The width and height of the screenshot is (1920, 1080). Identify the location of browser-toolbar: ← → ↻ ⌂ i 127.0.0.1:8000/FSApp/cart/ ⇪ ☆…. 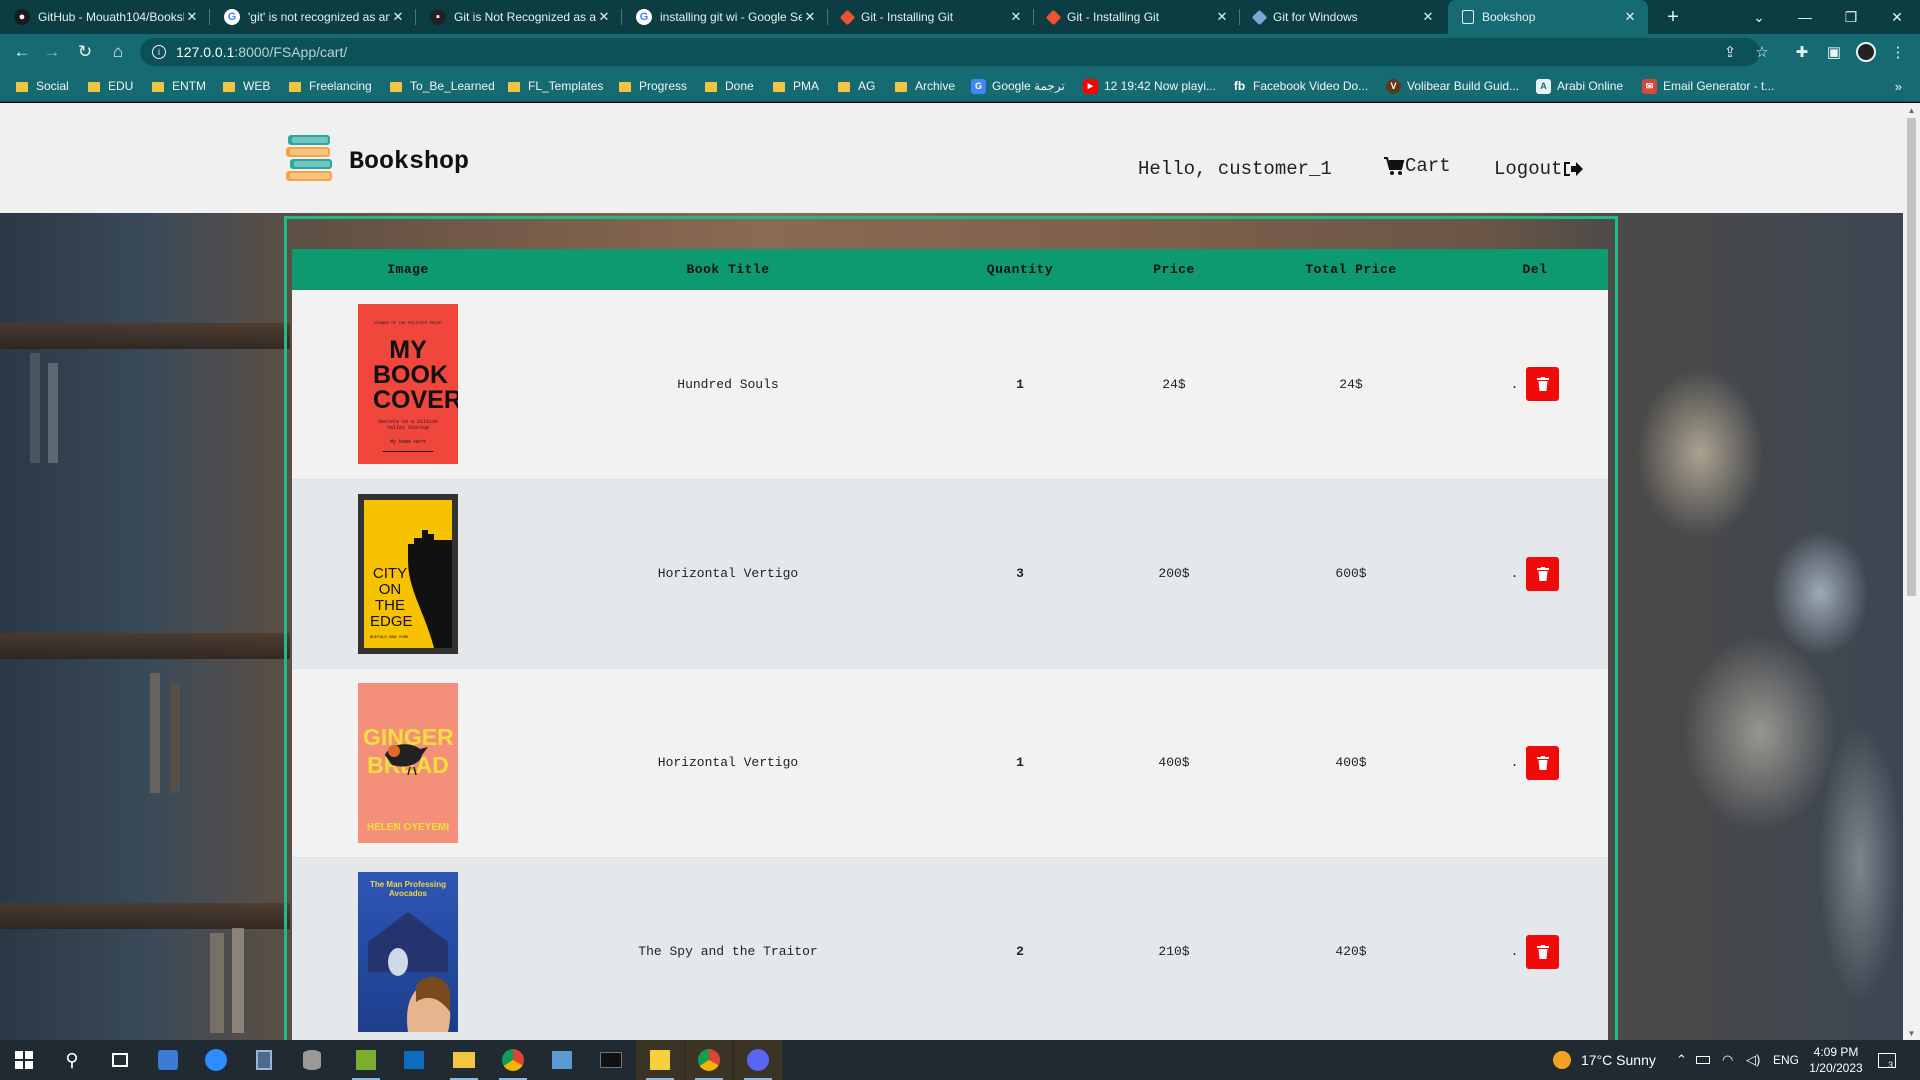
(960, 52).